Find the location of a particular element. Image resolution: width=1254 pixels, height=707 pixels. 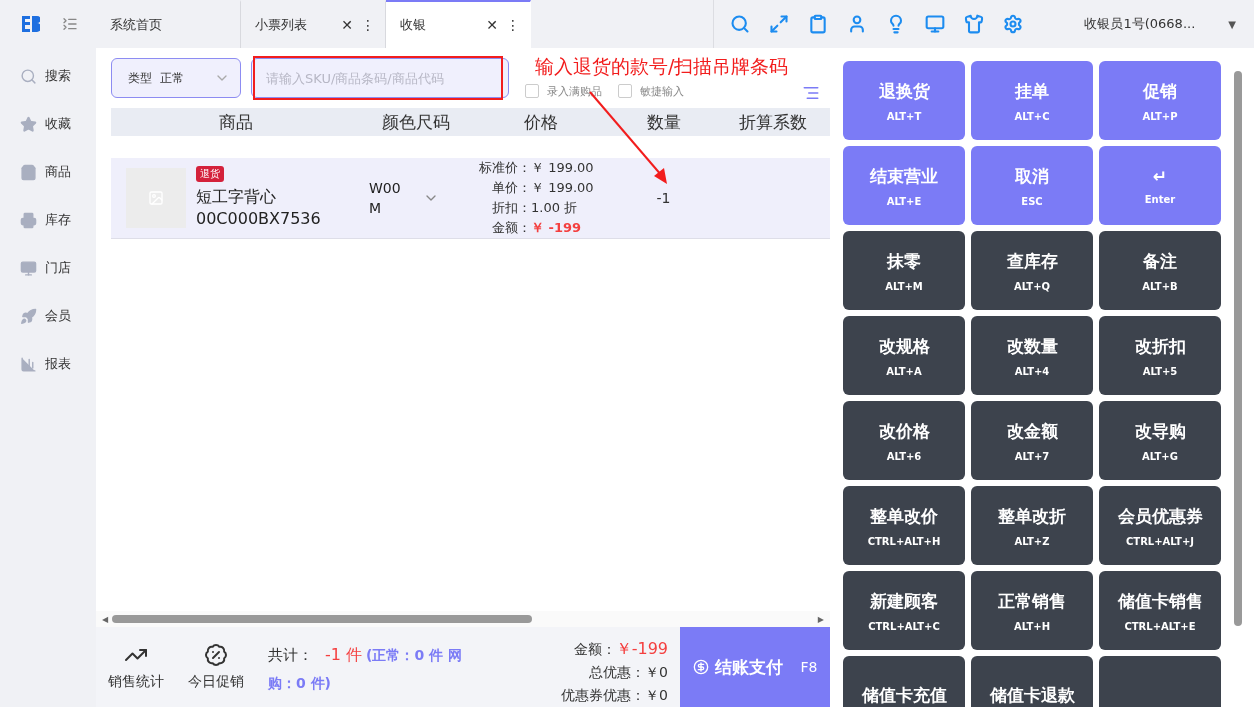

price-label: 金额： is located at coordinates (511, 228).